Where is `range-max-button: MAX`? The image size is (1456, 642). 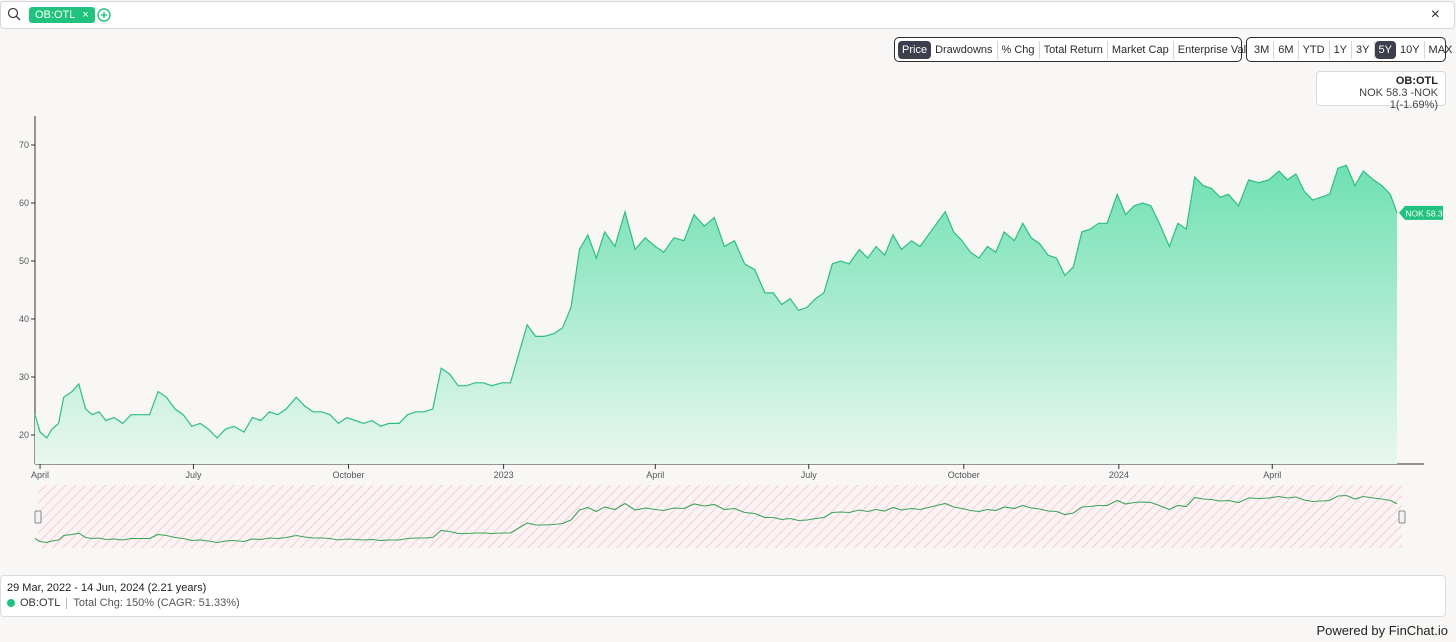
range-max-button: MAX is located at coordinates (1440, 50).